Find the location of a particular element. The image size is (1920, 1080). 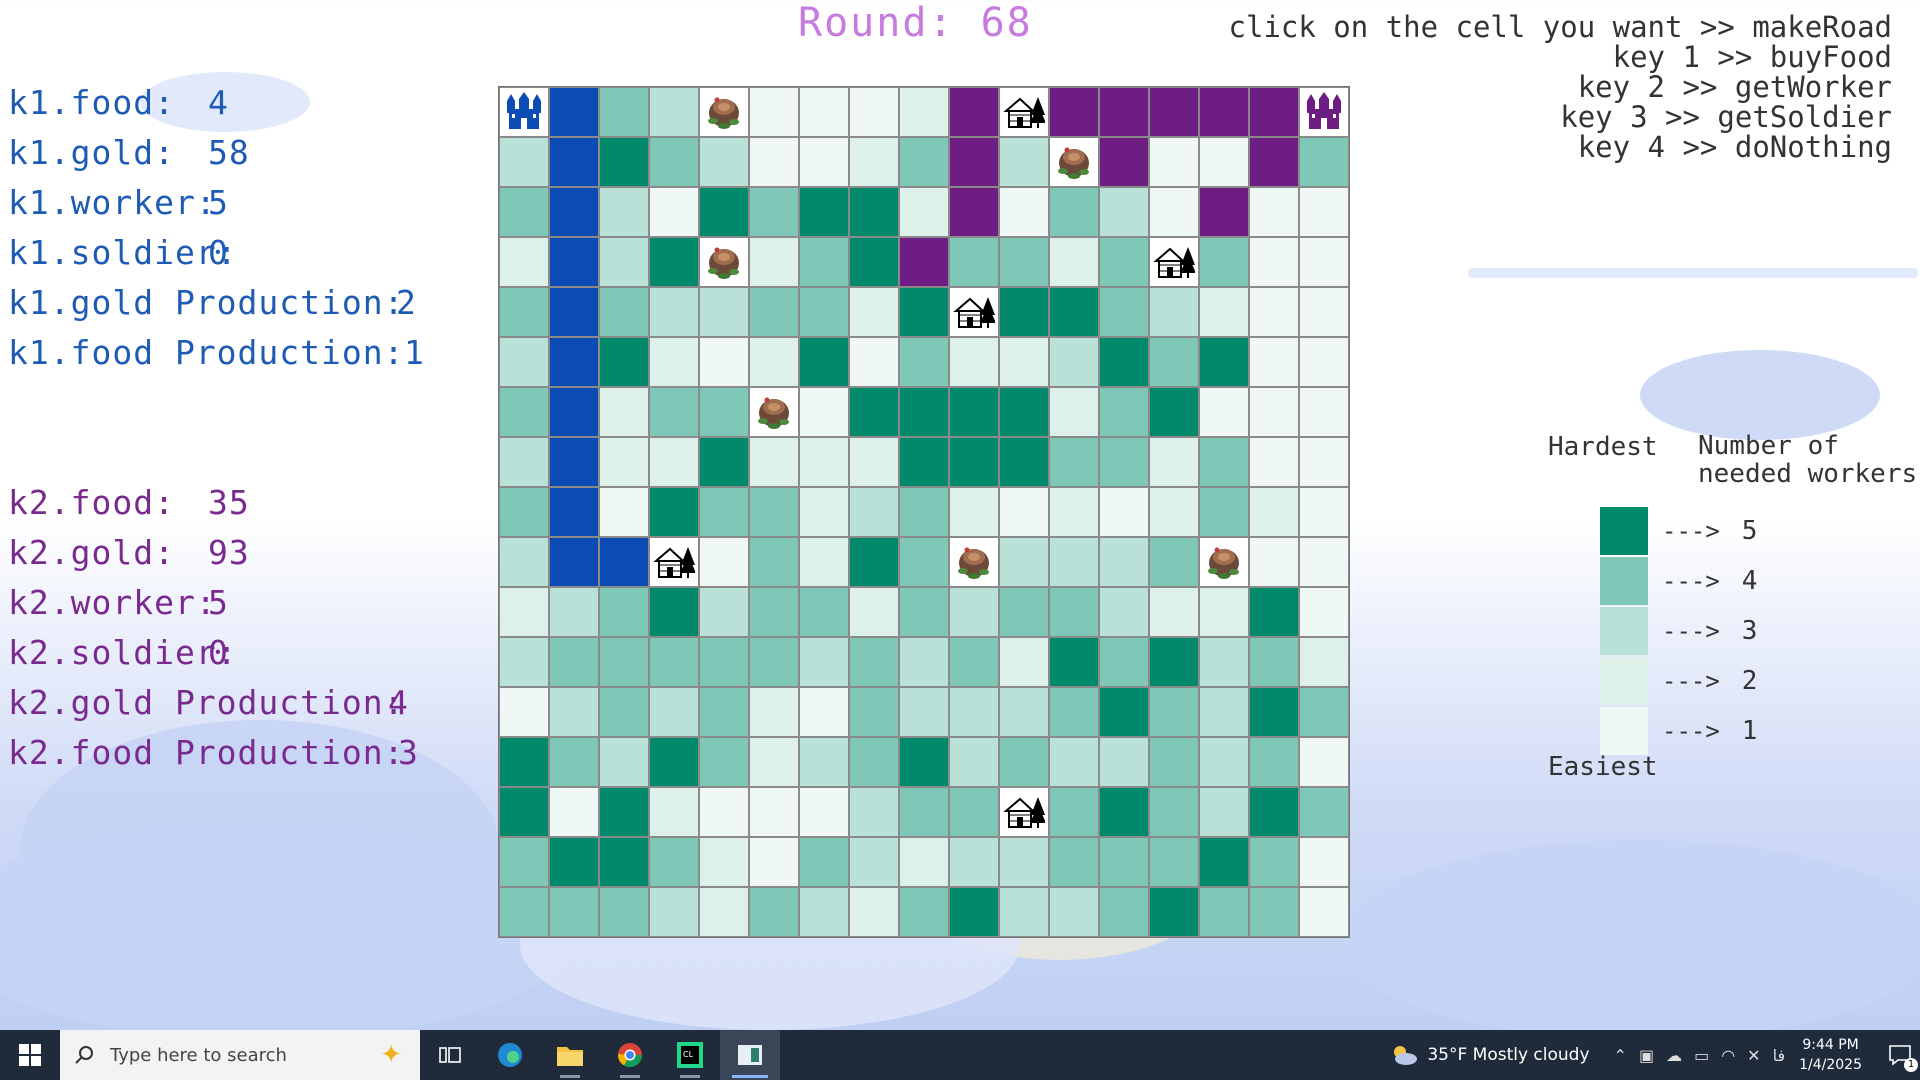

taskbar-clion: CL is located at coordinates (690, 1055).